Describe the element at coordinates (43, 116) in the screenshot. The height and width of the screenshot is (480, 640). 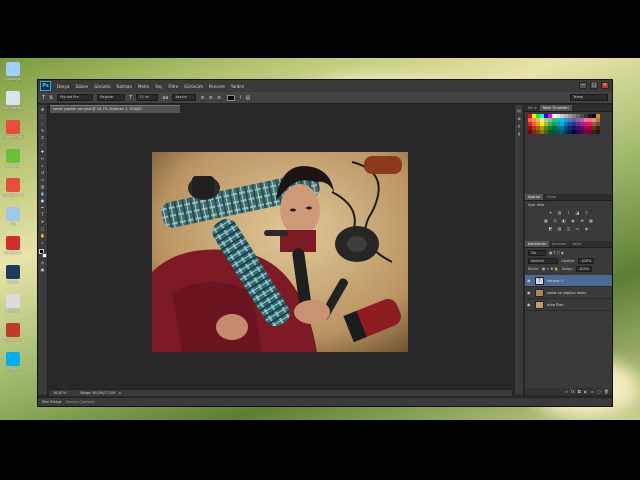
I see `marquee-tool-icon: ⬚` at that location.